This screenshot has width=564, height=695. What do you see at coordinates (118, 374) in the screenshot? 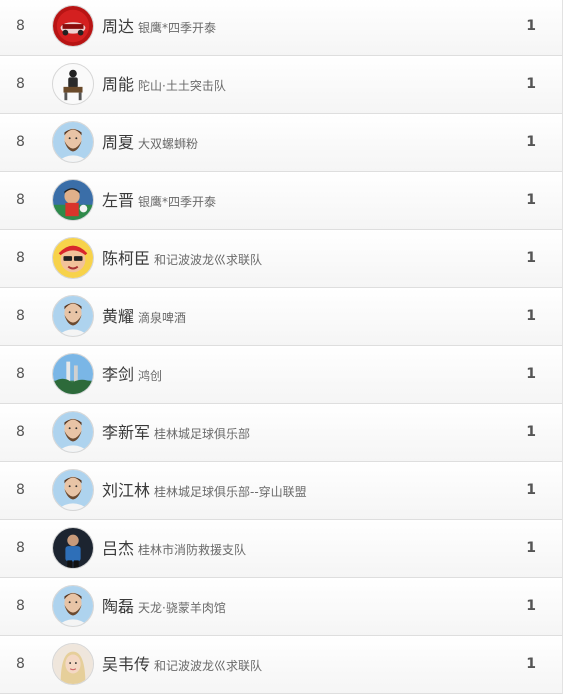
I see `player-name: 李剑` at bounding box center [118, 374].